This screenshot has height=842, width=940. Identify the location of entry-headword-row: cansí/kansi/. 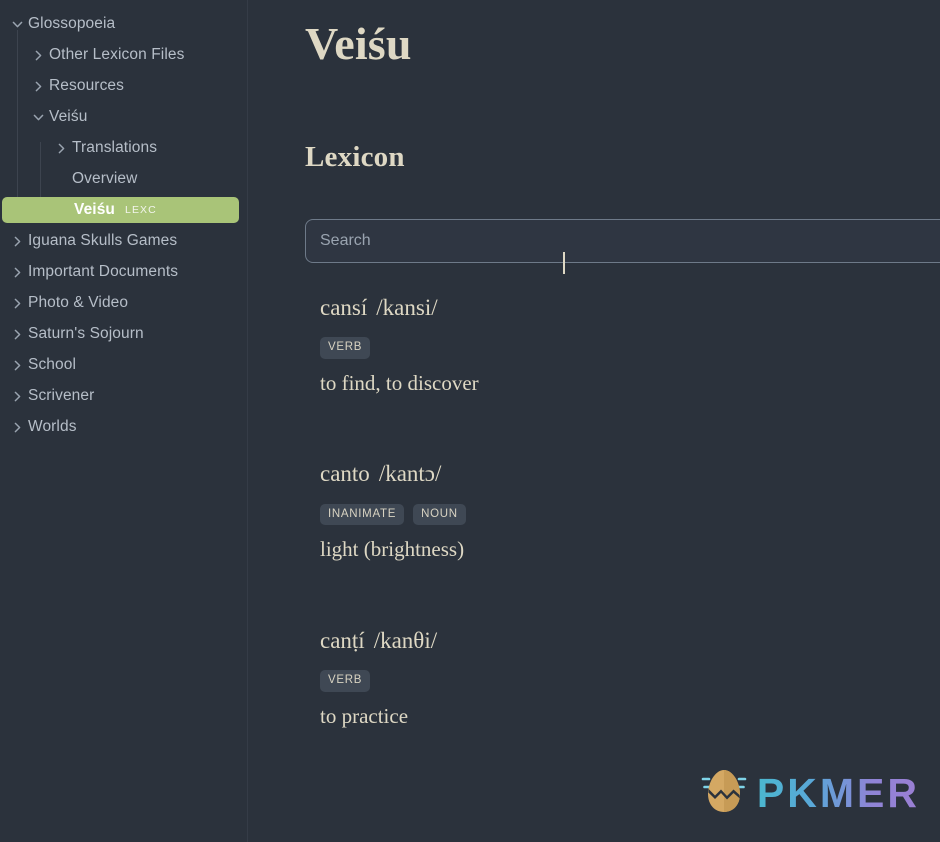
(630, 308).